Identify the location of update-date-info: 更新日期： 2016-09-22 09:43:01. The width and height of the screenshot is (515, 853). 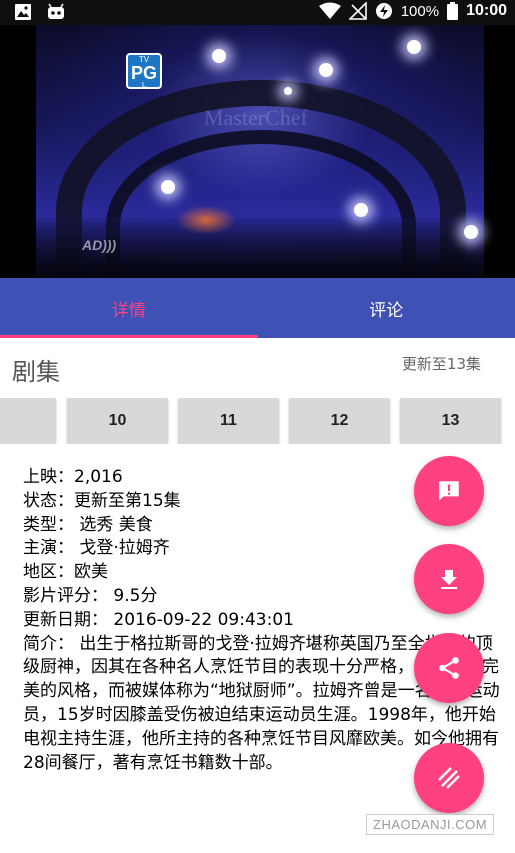
(158, 619).